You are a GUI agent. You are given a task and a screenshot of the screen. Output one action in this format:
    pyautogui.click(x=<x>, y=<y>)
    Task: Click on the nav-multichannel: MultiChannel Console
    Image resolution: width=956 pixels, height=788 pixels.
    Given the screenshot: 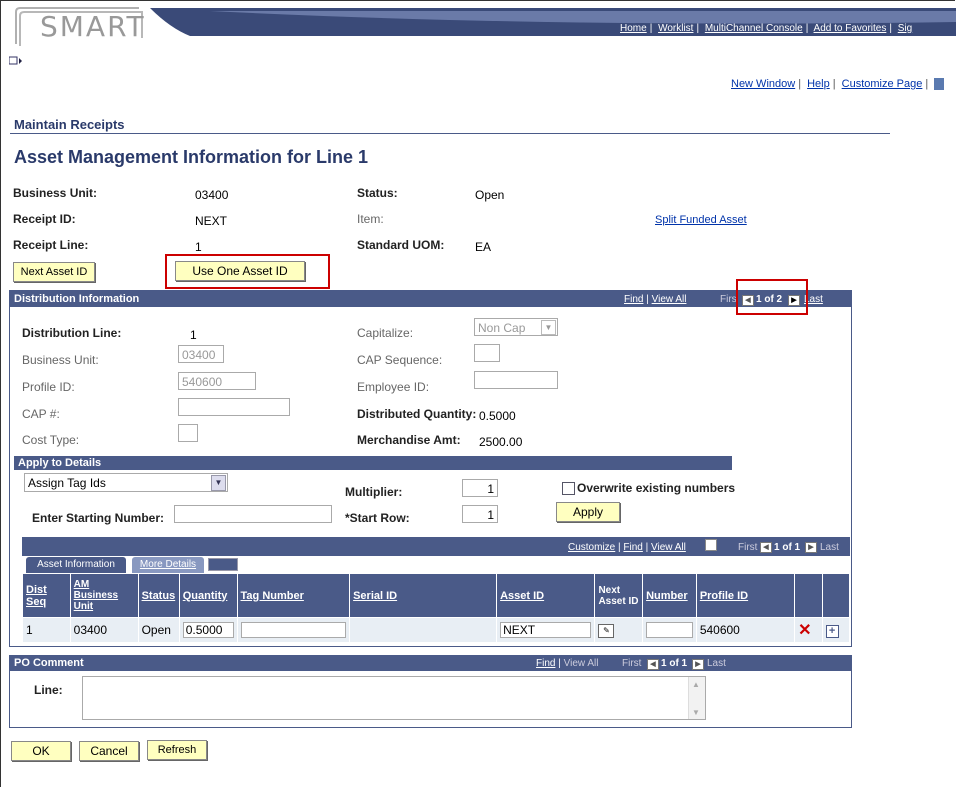 What is the action you would take?
    pyautogui.click(x=754, y=28)
    